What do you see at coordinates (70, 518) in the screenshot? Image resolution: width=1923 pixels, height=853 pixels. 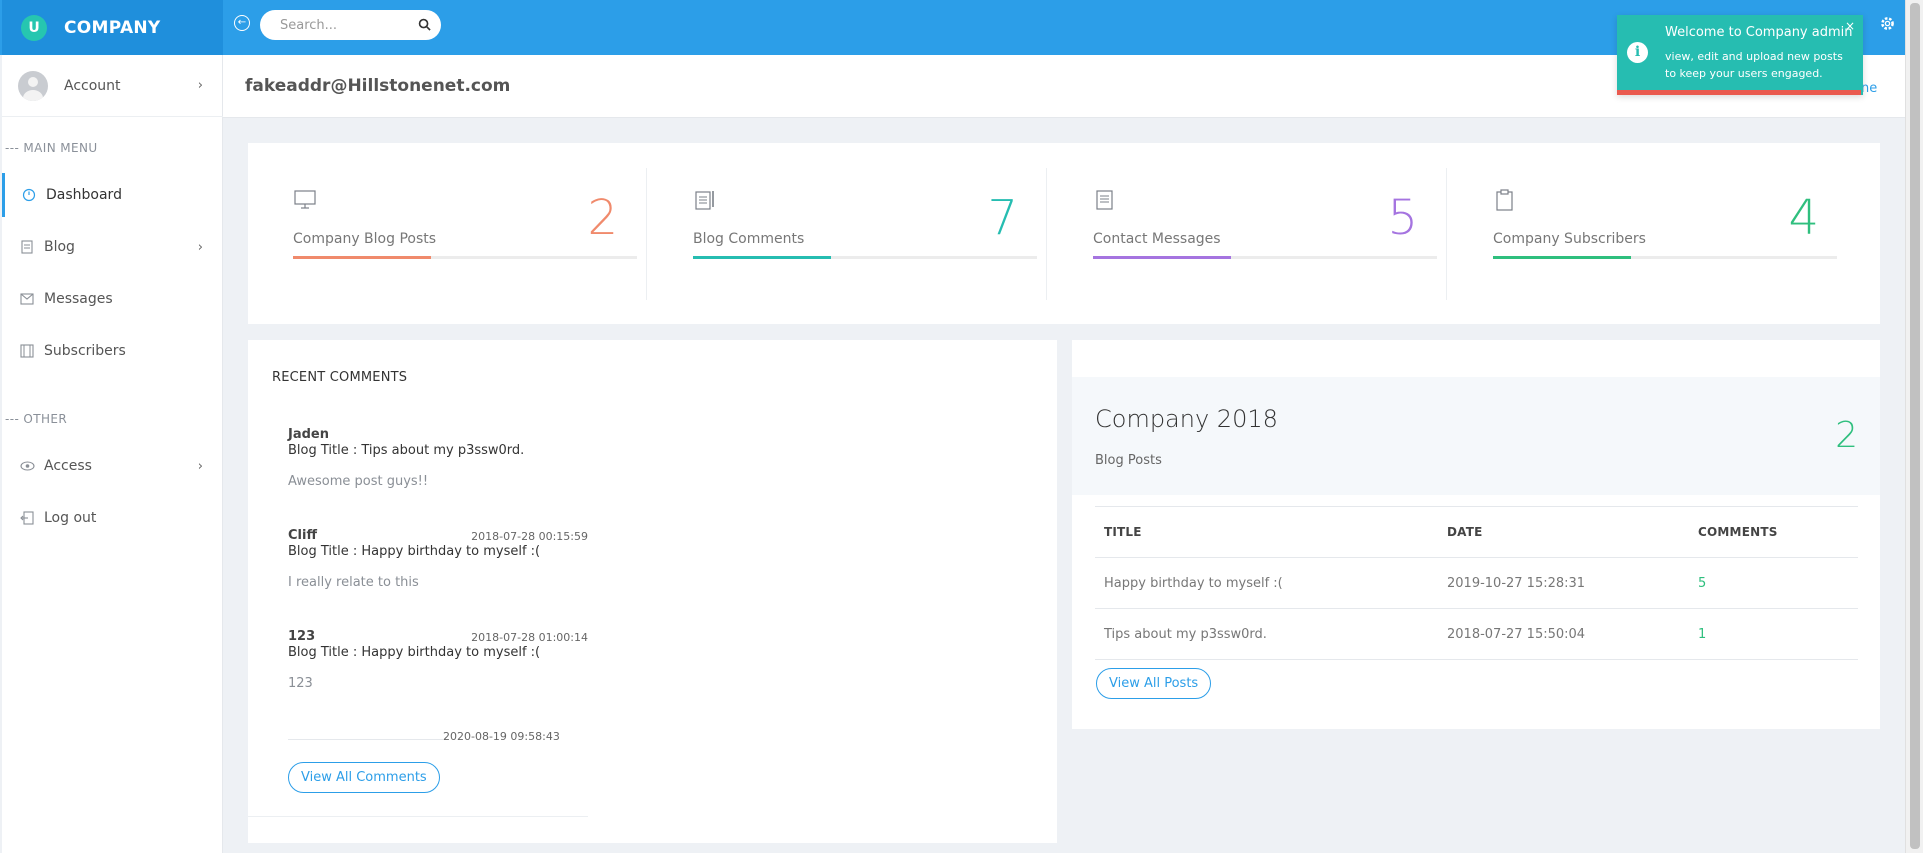 I see `sidebar-item-label: Log out` at bounding box center [70, 518].